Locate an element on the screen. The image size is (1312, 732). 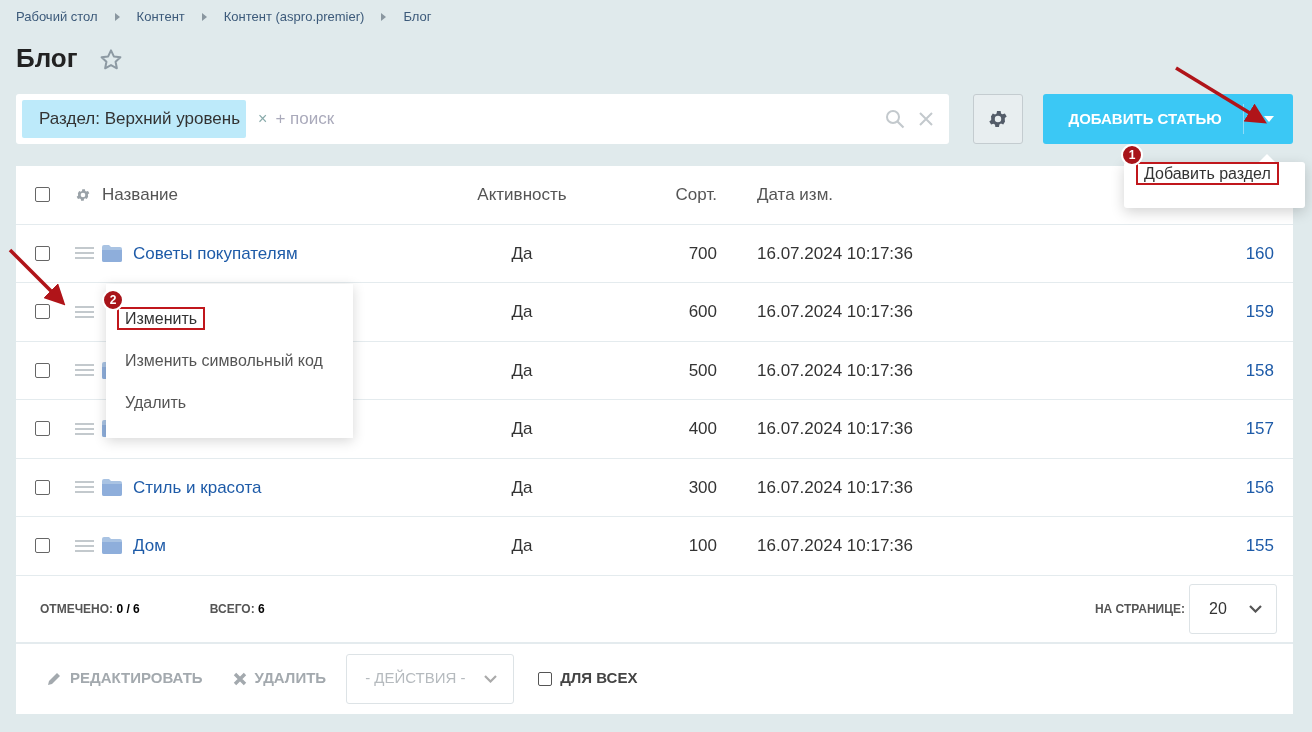
checkbox-label: ДЛЯ ВСЕХ is located at coordinates (599, 678).